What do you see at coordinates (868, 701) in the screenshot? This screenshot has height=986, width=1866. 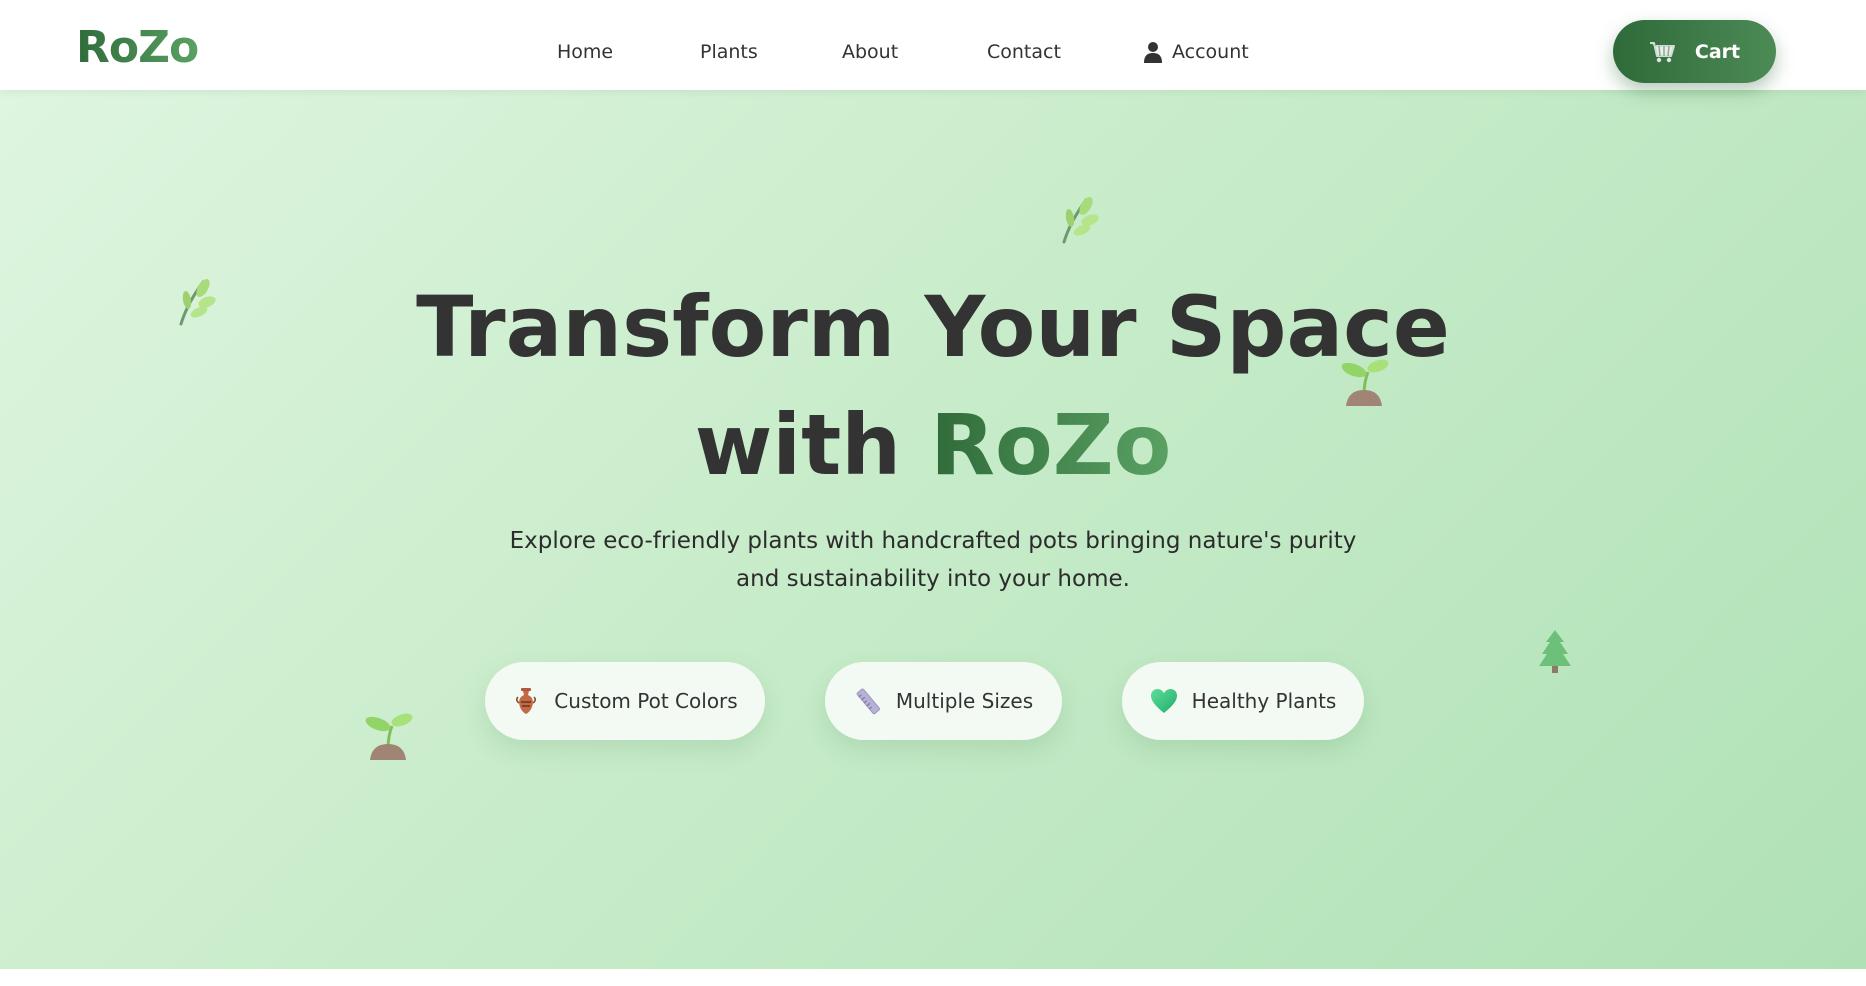 I see `ruler-icon` at bounding box center [868, 701].